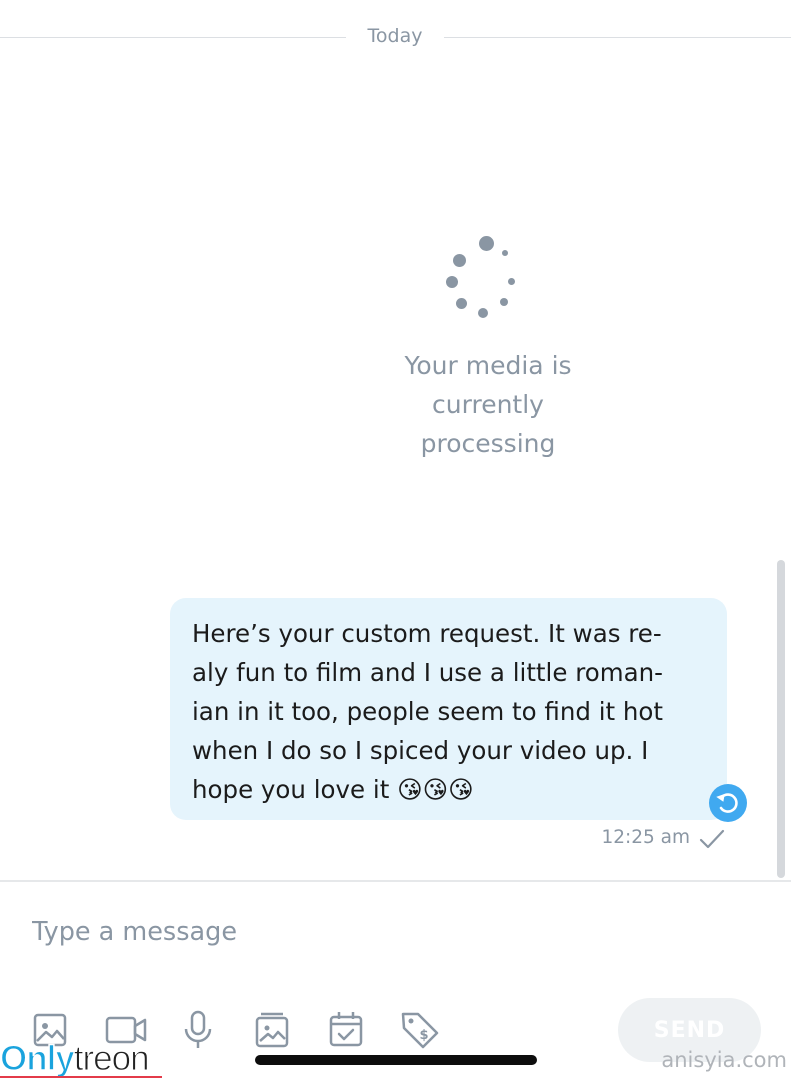  What do you see at coordinates (488, 404) in the screenshot?
I see `processing-status-text: Your media is currently processing` at bounding box center [488, 404].